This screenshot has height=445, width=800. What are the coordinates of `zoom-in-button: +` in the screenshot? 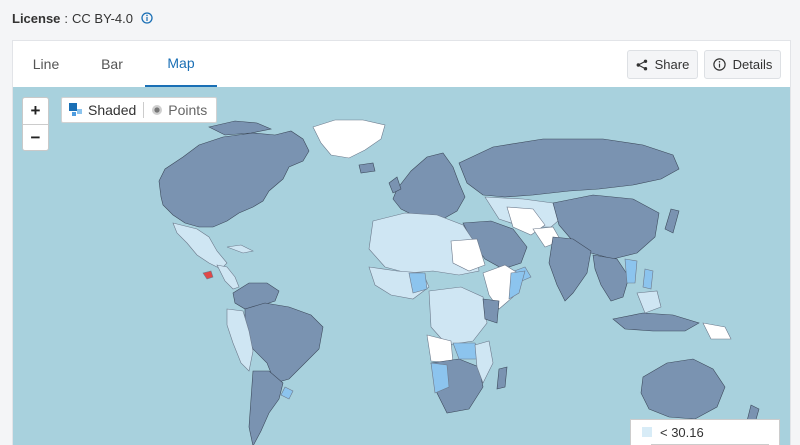 It's located at (35, 111).